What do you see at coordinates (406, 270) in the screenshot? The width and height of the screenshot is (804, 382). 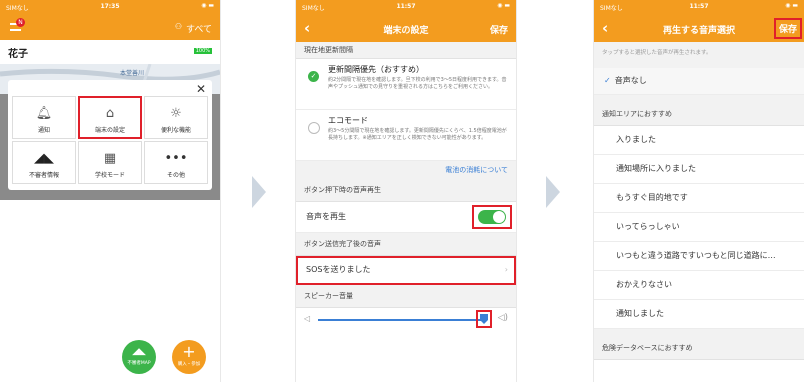 I see `sos-voice-row: SOSを送りました ›` at bounding box center [406, 270].